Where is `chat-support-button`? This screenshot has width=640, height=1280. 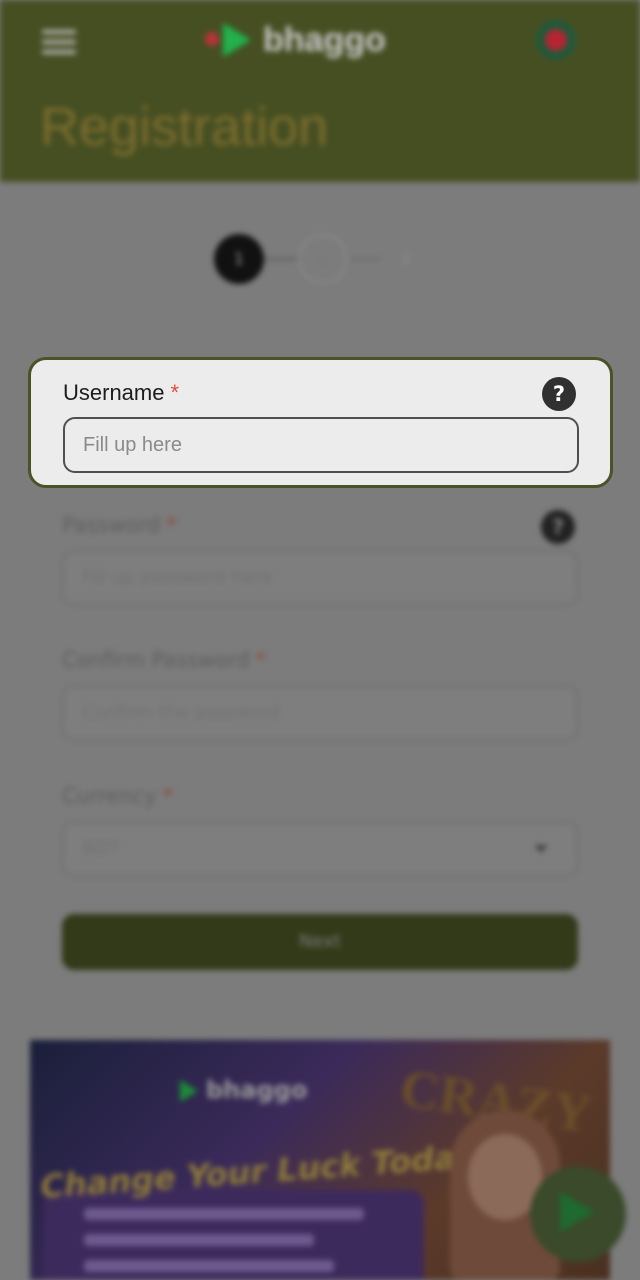 chat-support-button is located at coordinates (578, 1214).